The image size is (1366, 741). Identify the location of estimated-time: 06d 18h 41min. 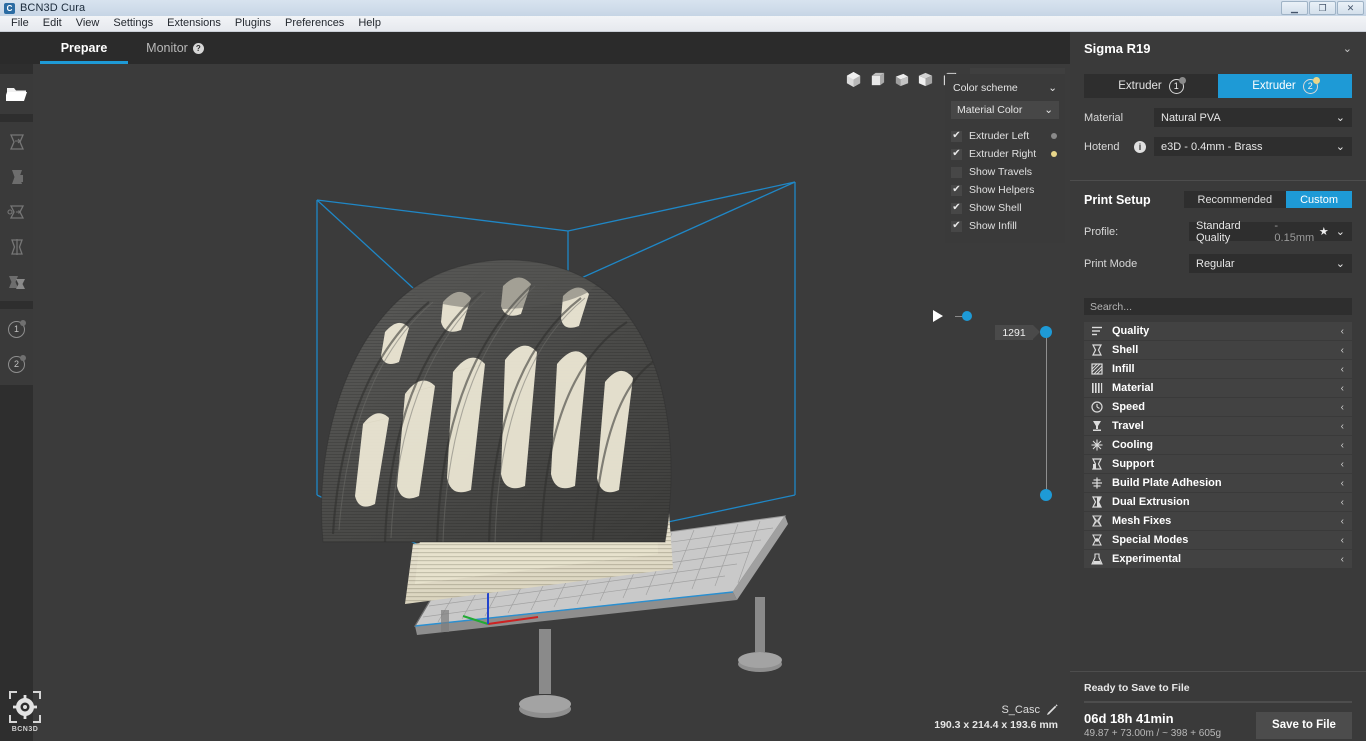
(1129, 718).